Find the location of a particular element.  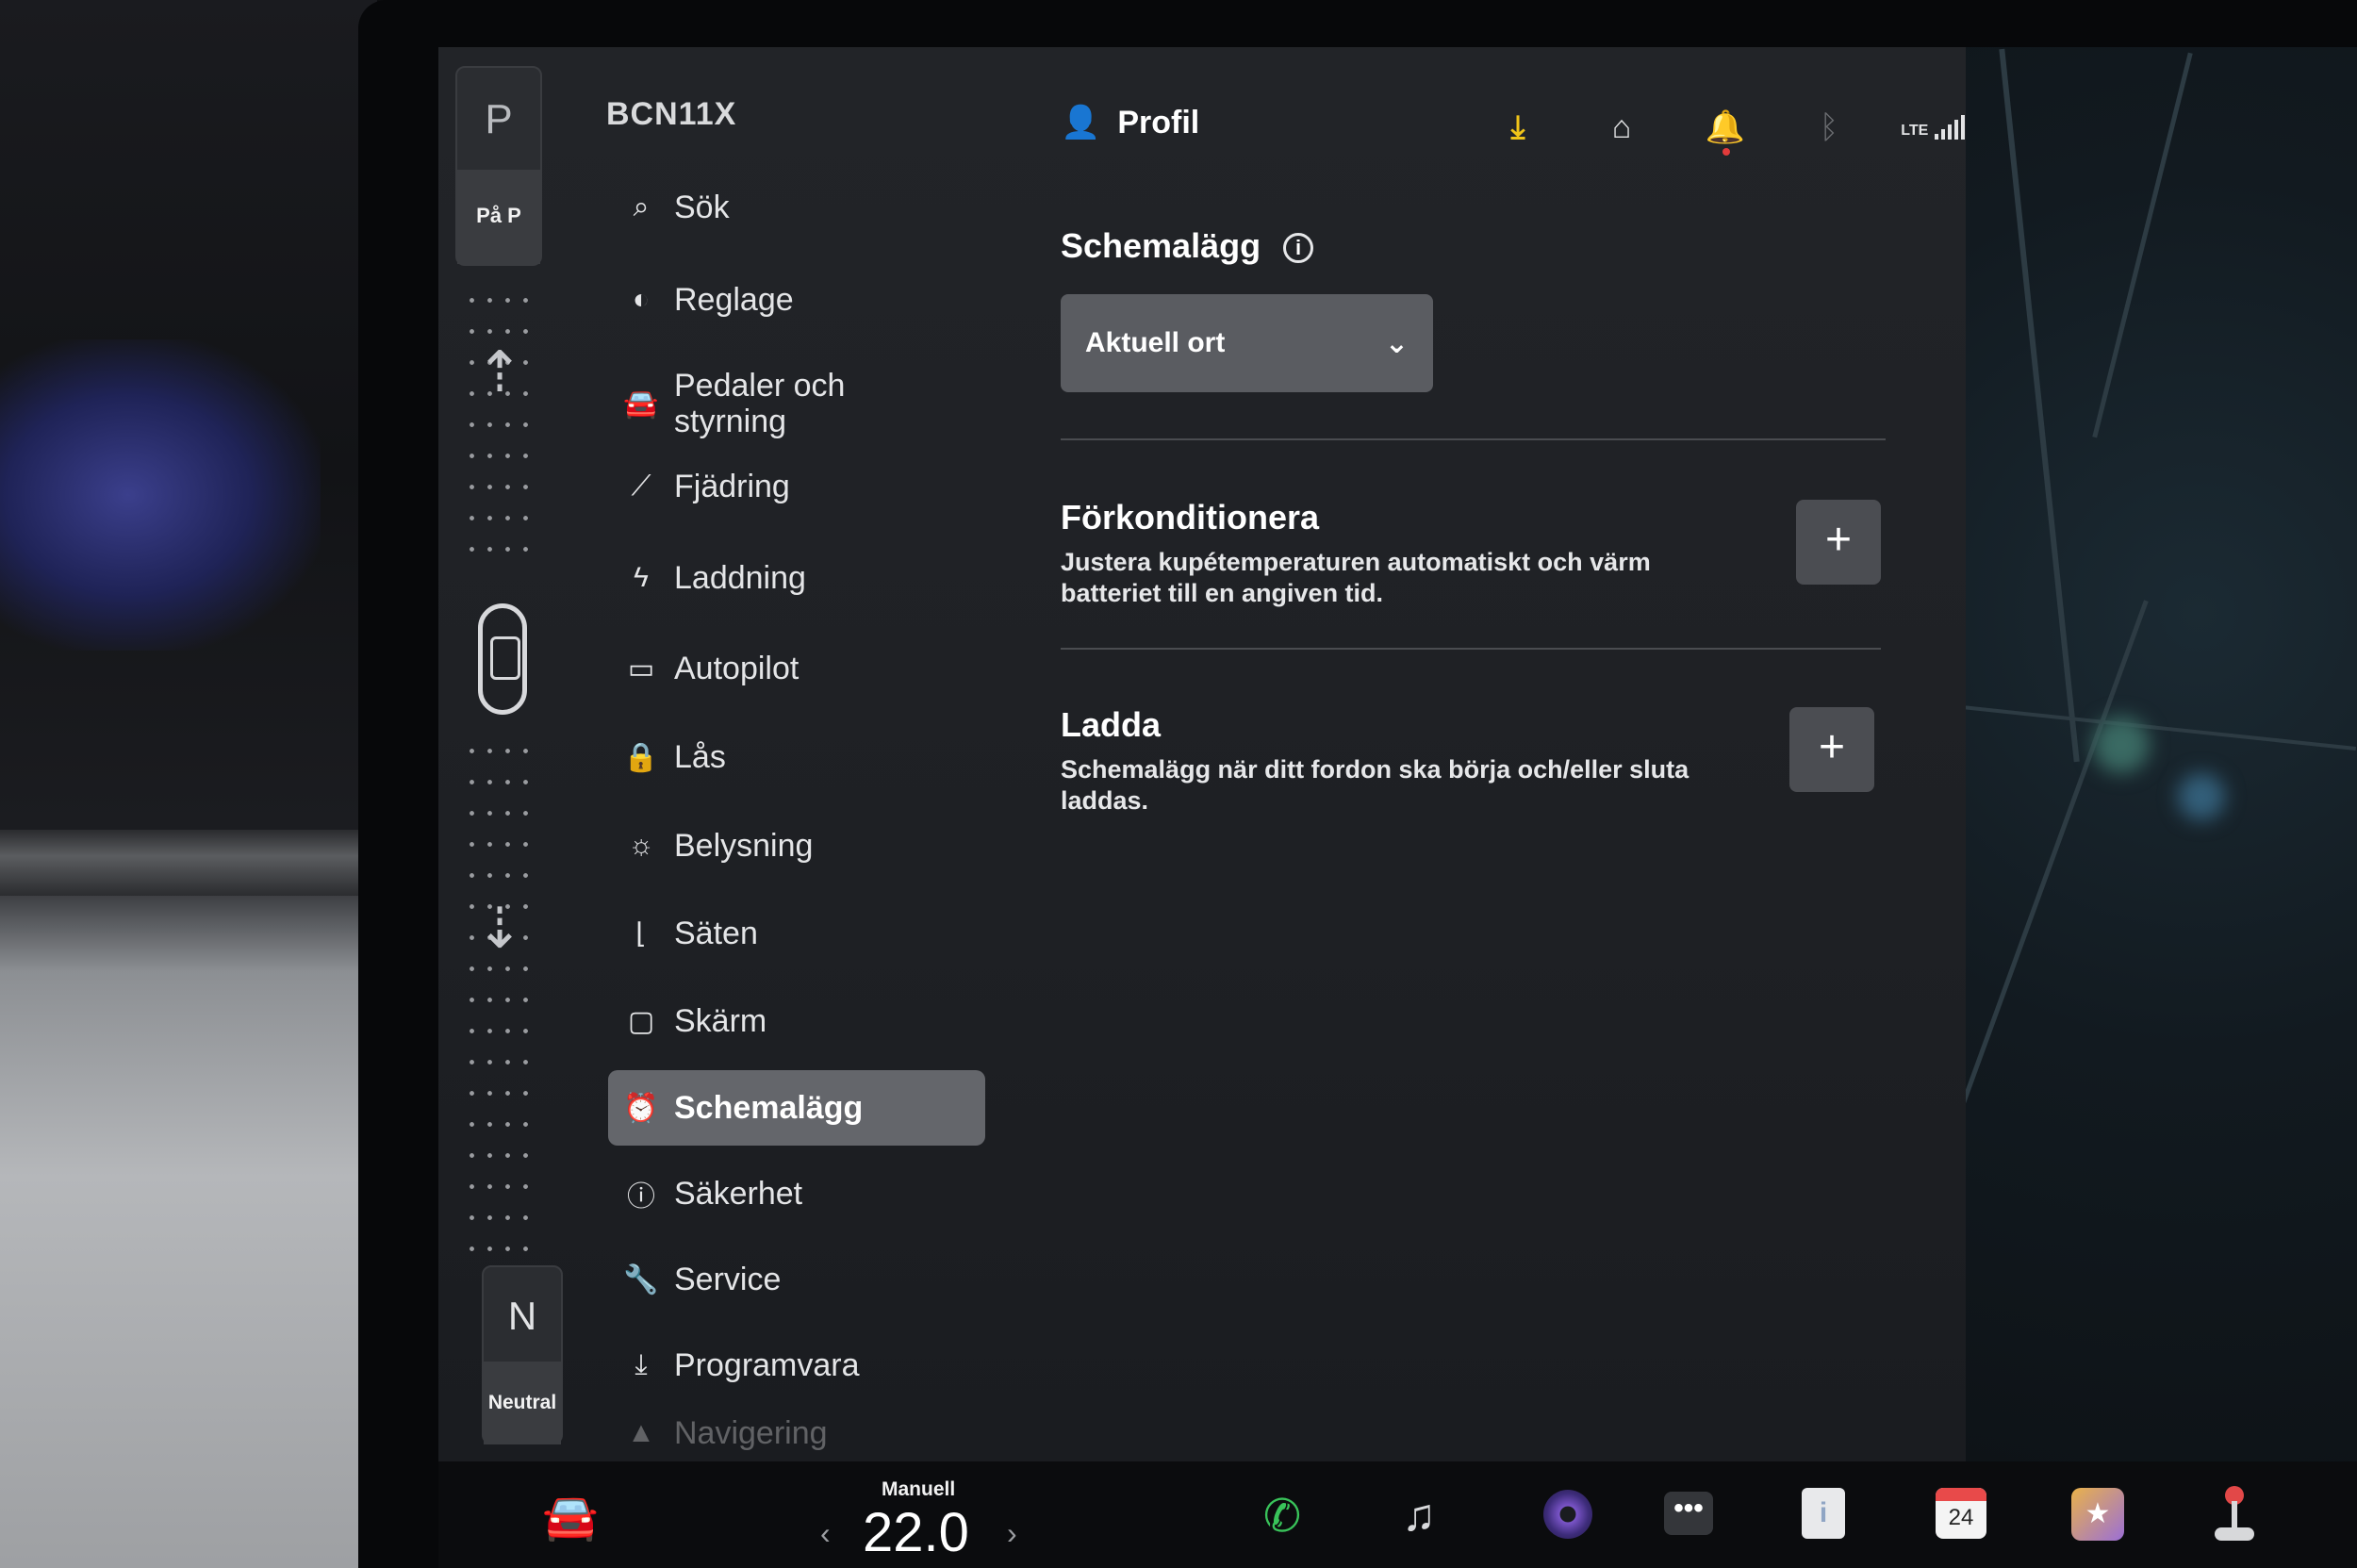

info-icon: i is located at coordinates (1298, 248).